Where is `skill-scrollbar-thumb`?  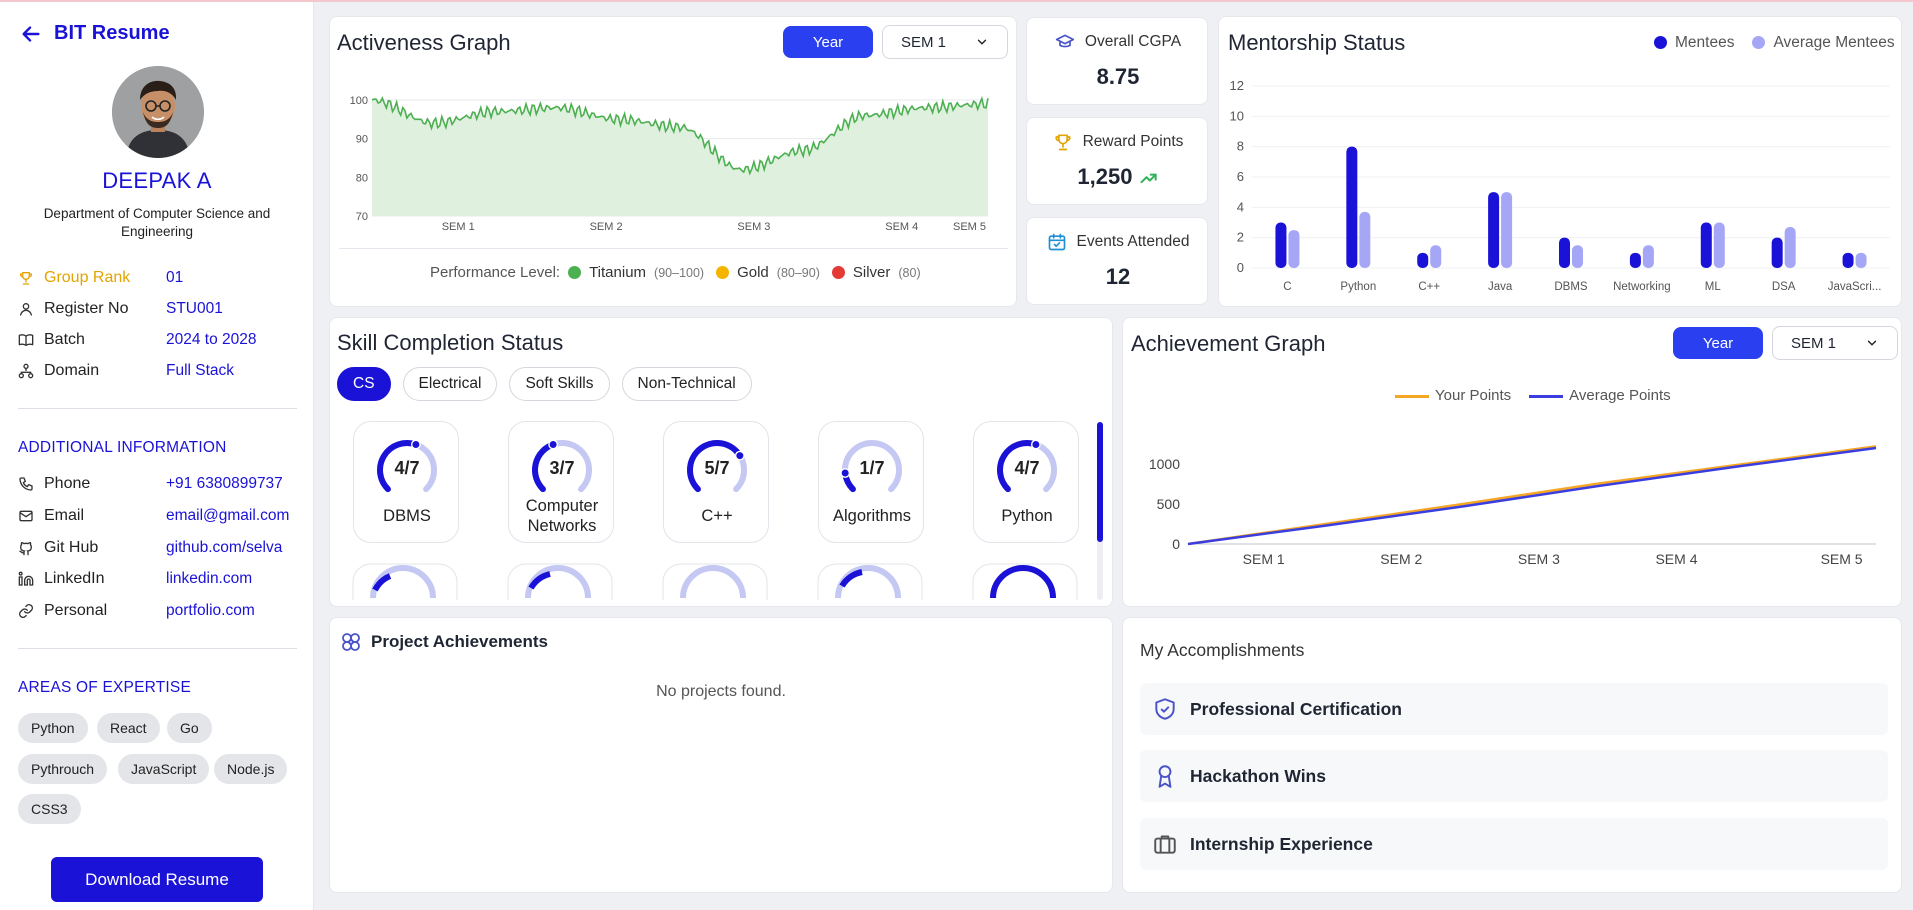
skill-scrollbar-thumb is located at coordinates (1100, 482).